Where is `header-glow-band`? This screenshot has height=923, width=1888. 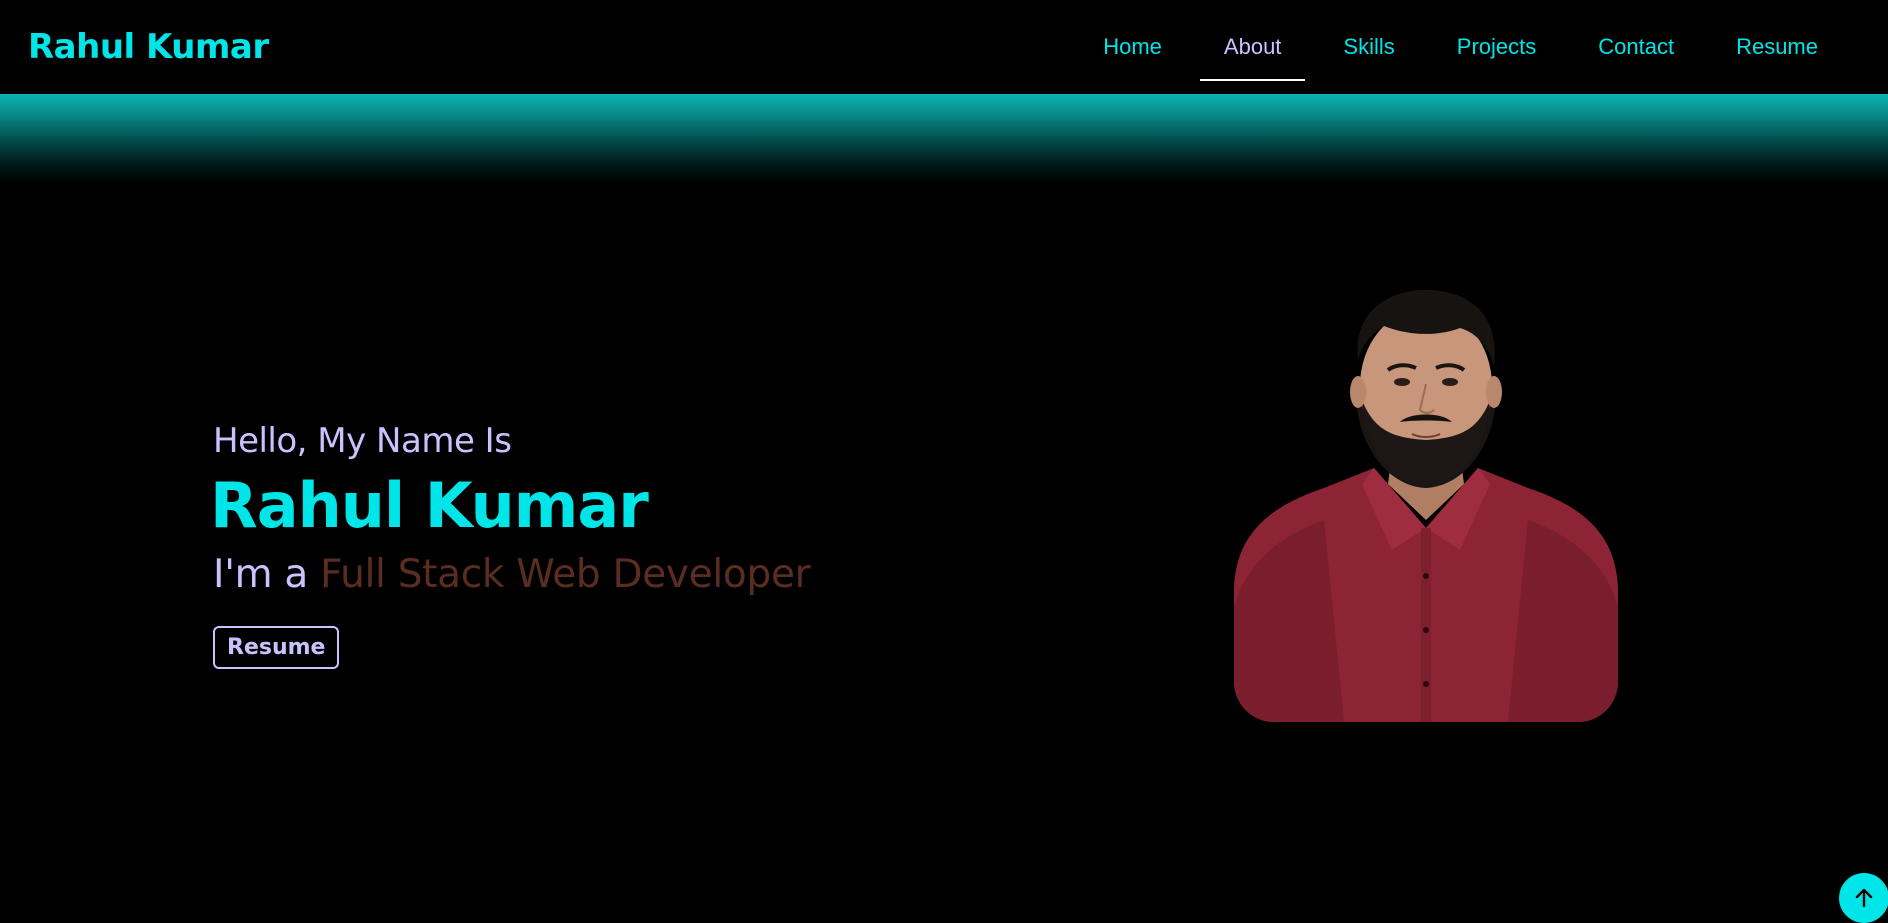 header-glow-band is located at coordinates (944, 139).